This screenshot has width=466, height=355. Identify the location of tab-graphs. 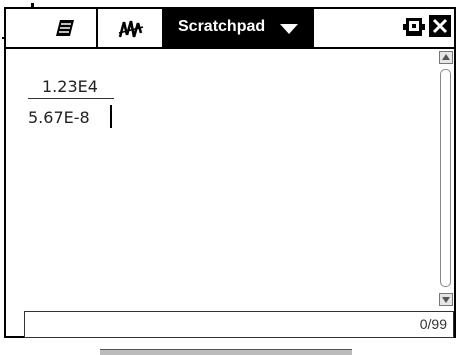
(131, 28).